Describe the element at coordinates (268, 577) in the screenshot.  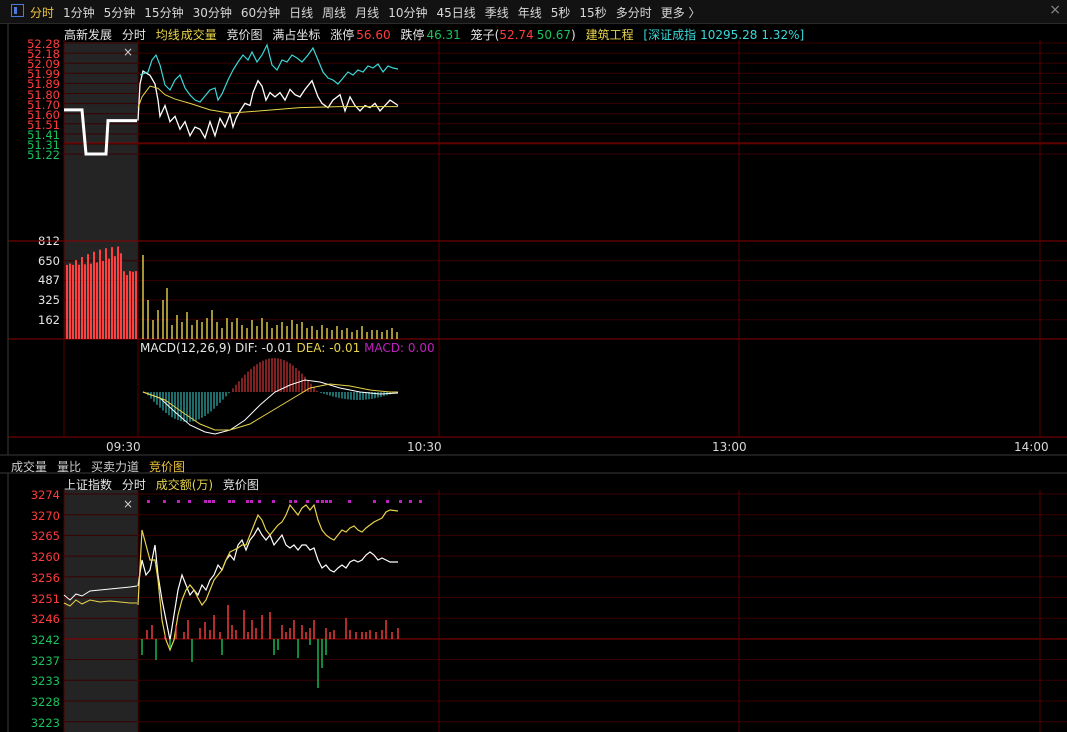
I see `index-avg-line` at that location.